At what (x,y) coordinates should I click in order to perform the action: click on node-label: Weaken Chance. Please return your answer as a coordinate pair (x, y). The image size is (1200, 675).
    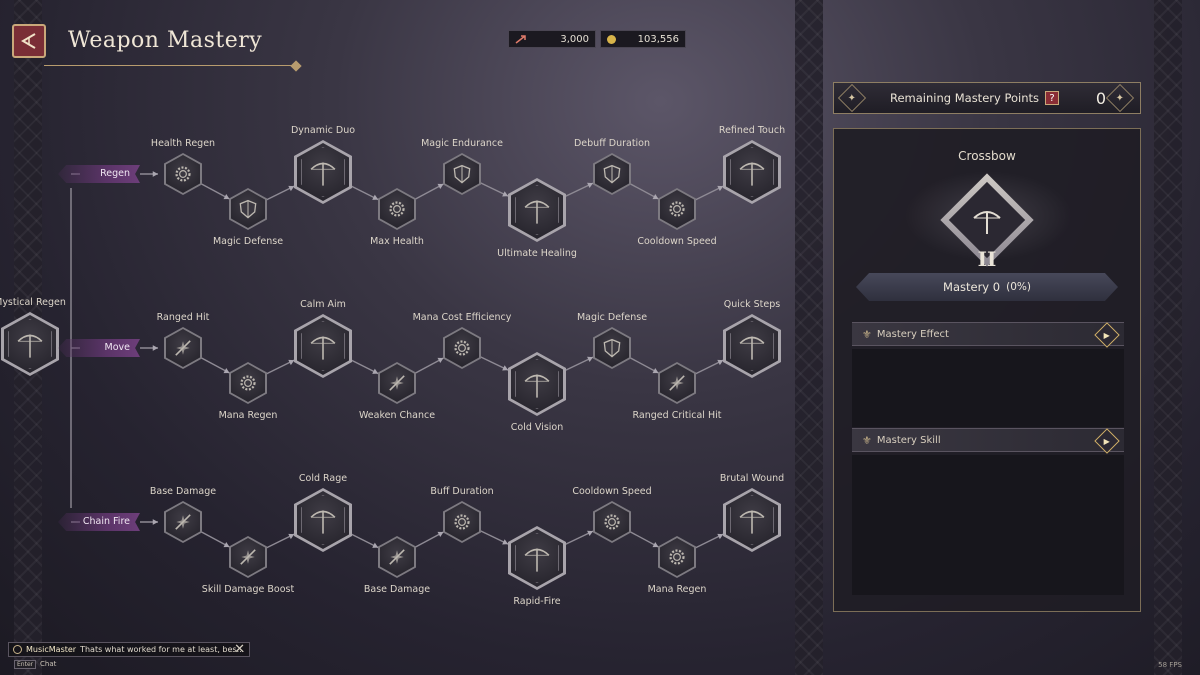
    Looking at the image, I should click on (397, 415).